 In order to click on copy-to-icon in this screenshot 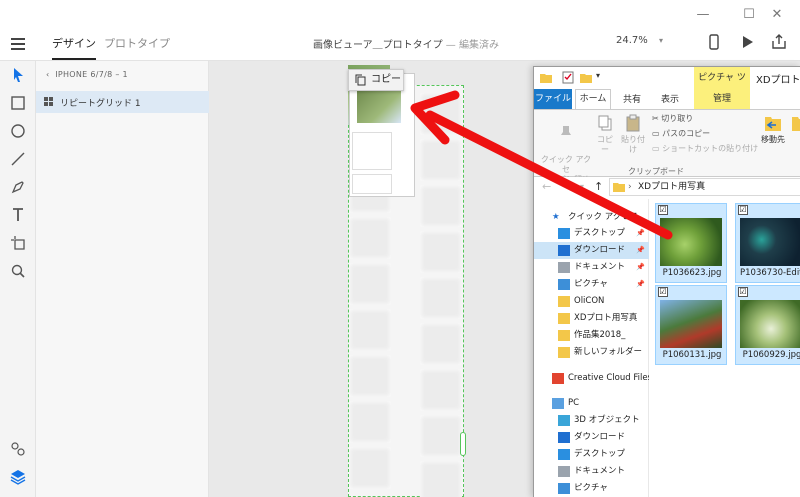, I will do `click(796, 123)`.